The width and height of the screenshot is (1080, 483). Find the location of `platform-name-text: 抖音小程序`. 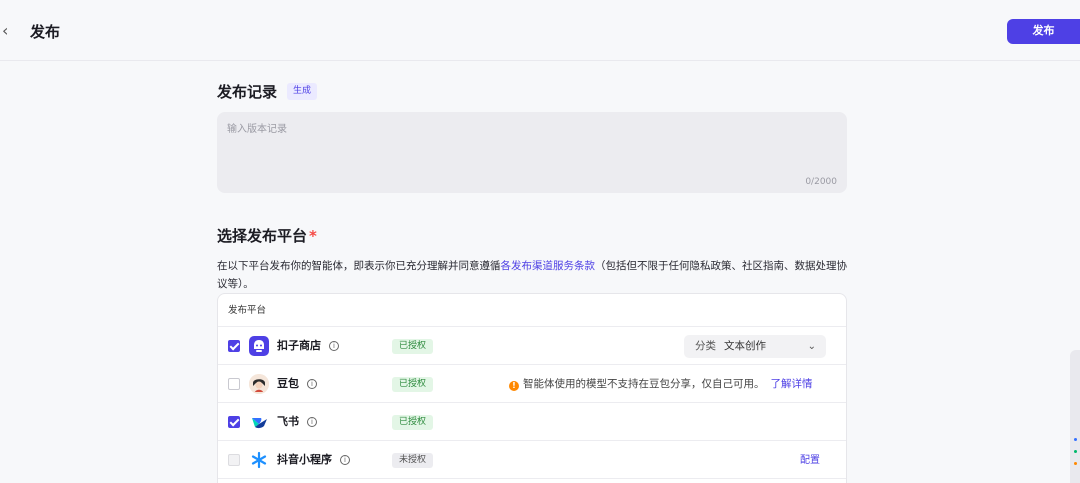

platform-name-text: 抖音小程序 is located at coordinates (304, 459).